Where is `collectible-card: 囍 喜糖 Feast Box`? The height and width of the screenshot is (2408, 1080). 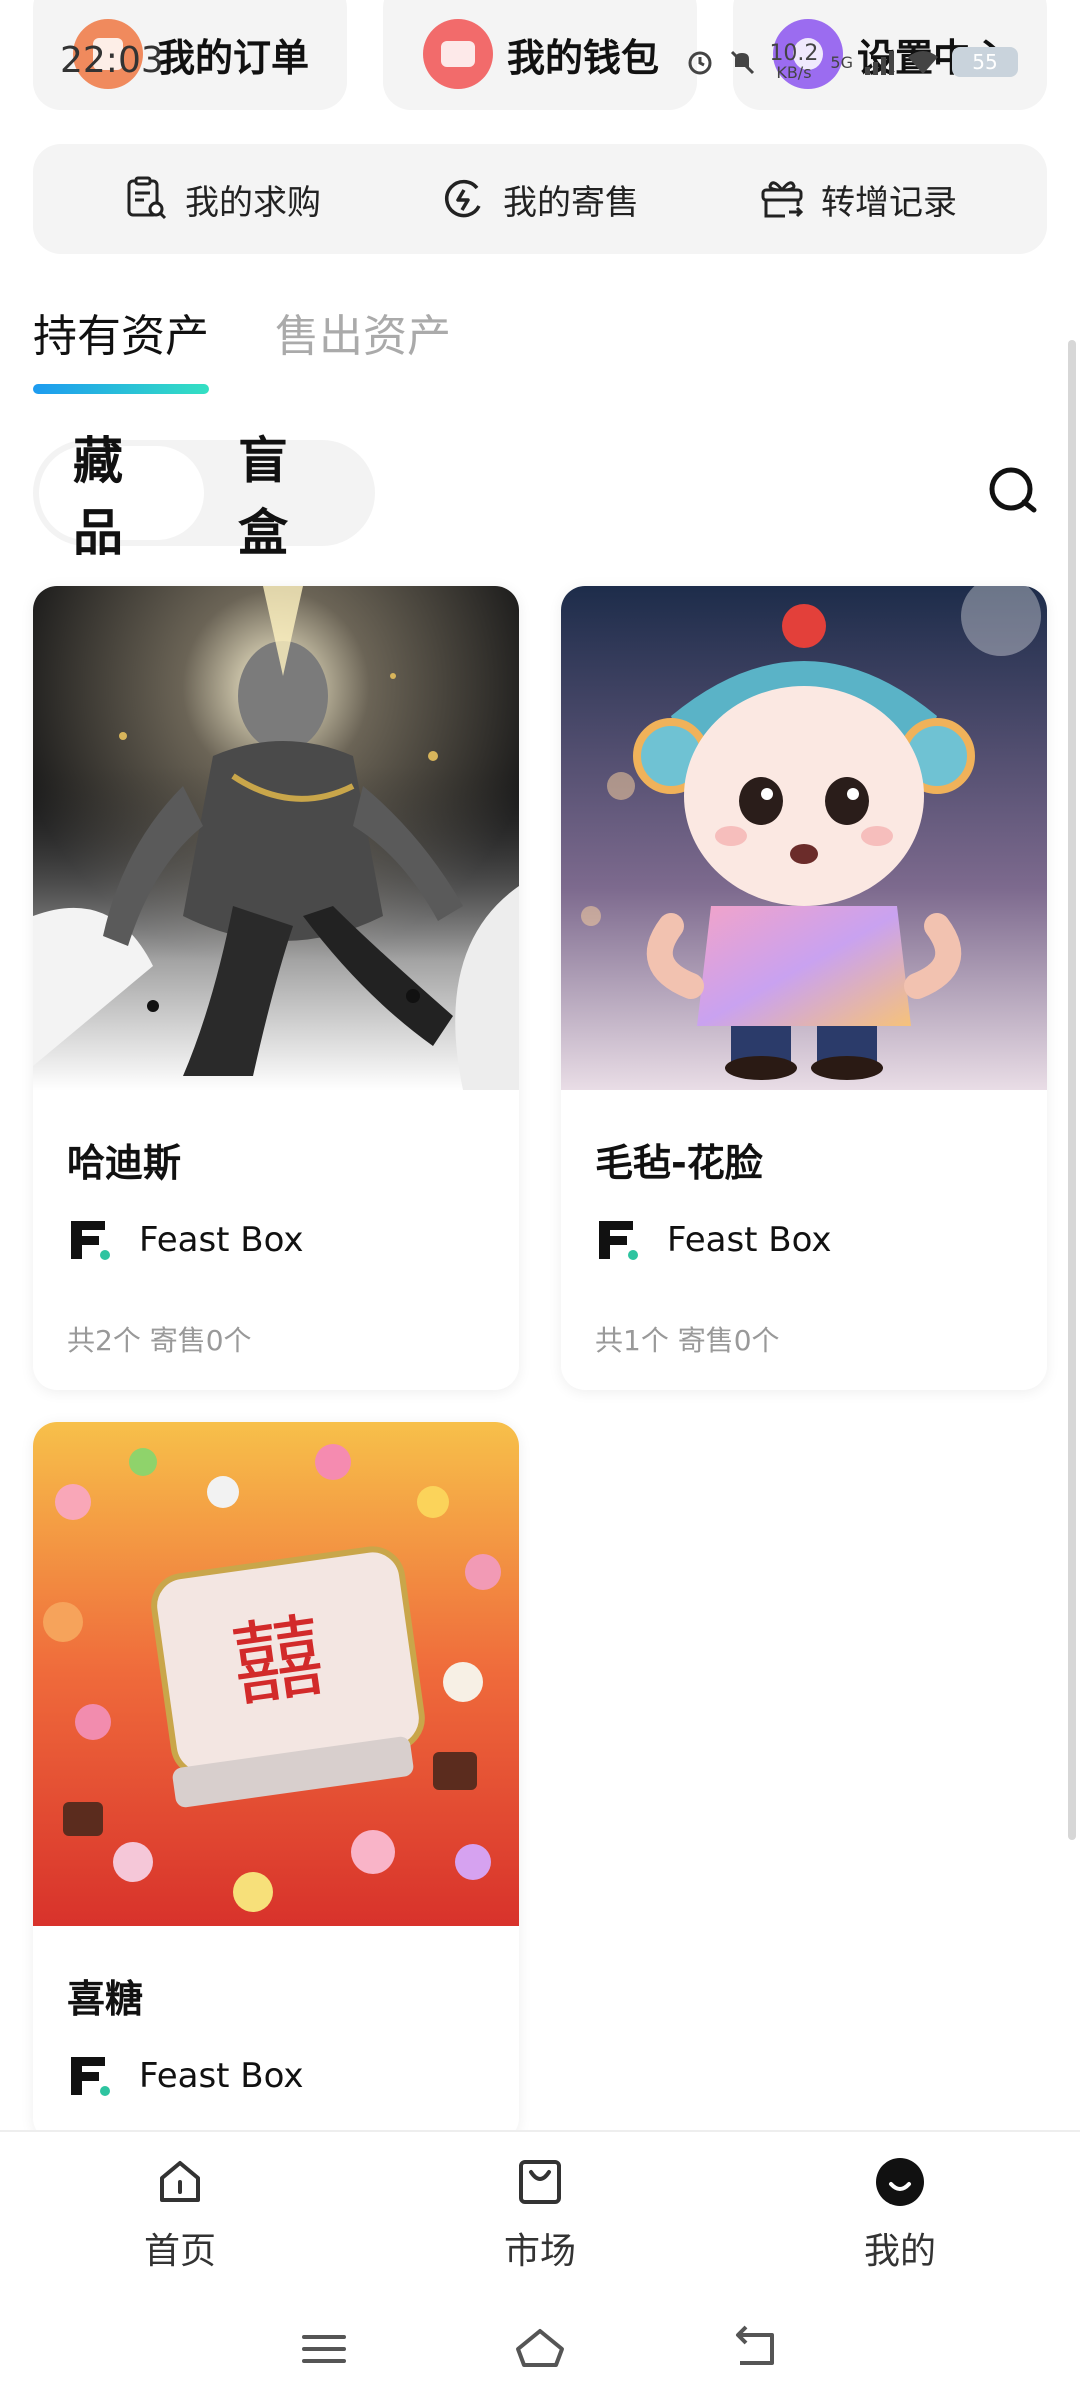 collectible-card: 囍 喜糖 Feast Box is located at coordinates (276, 1782).